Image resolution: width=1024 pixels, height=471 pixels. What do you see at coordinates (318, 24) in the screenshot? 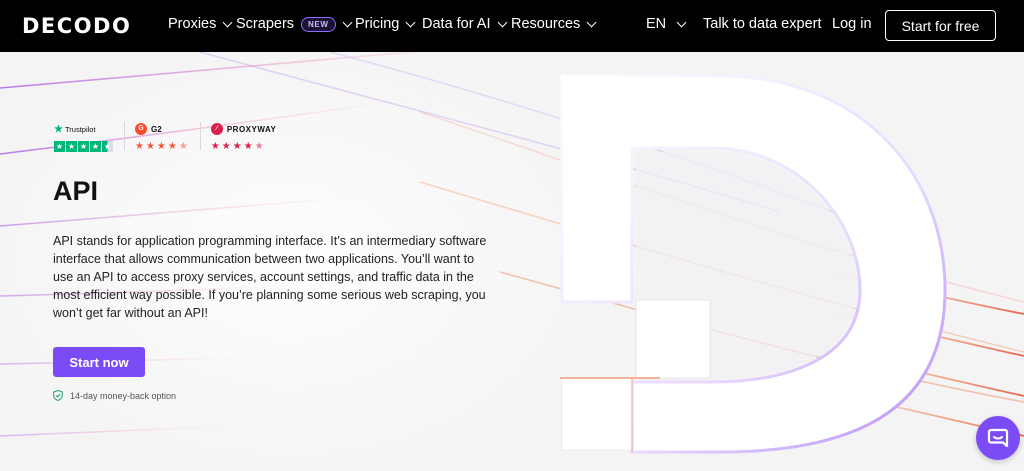
I see `new-badge: NEW` at bounding box center [318, 24].